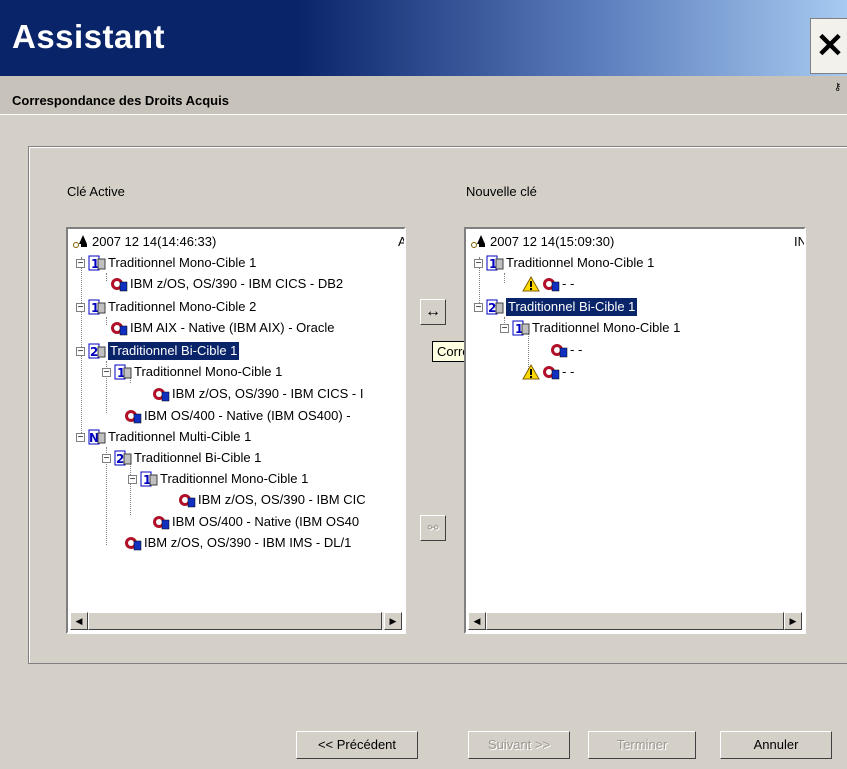 The width and height of the screenshot is (847, 769). What do you see at coordinates (89, 36) in the screenshot?
I see `window-title: Assistant` at bounding box center [89, 36].